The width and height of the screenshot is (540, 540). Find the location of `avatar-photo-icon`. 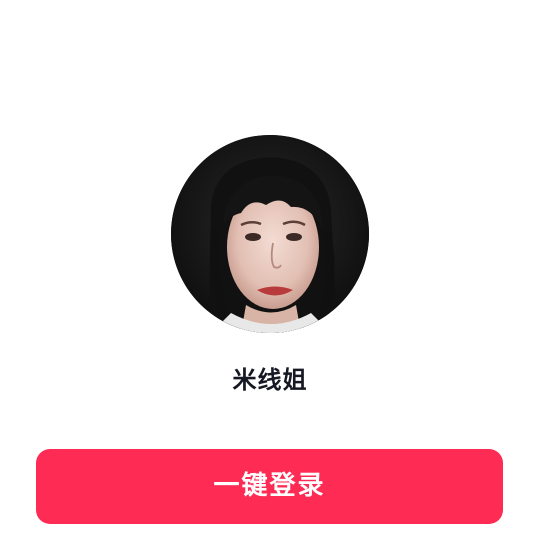

avatar-photo-icon is located at coordinates (270, 234).